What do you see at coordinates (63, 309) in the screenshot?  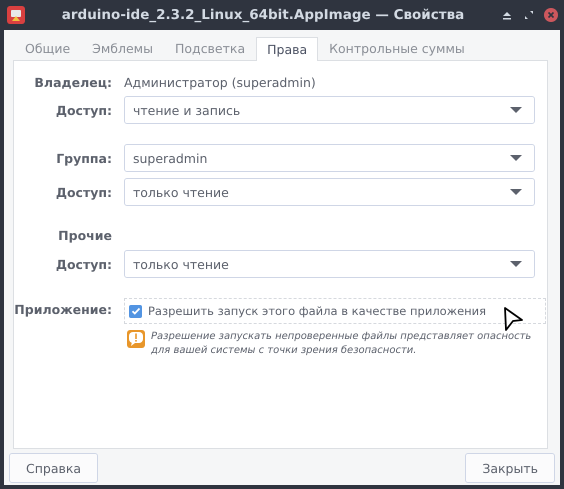 I see `field-label: Приложение:` at bounding box center [63, 309].